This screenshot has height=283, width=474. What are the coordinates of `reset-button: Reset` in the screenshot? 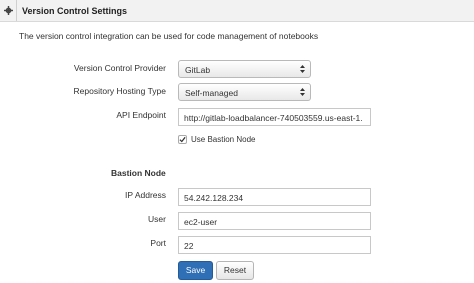 It's located at (235, 270).